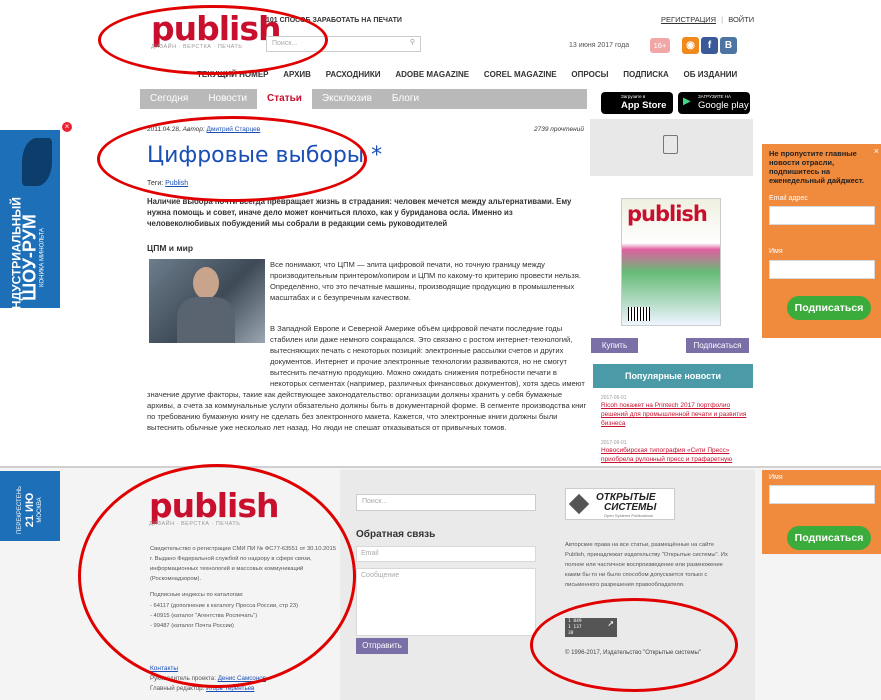  Describe the element at coordinates (193, 129) in the screenshot. I see `author-label: Автор:` at that location.